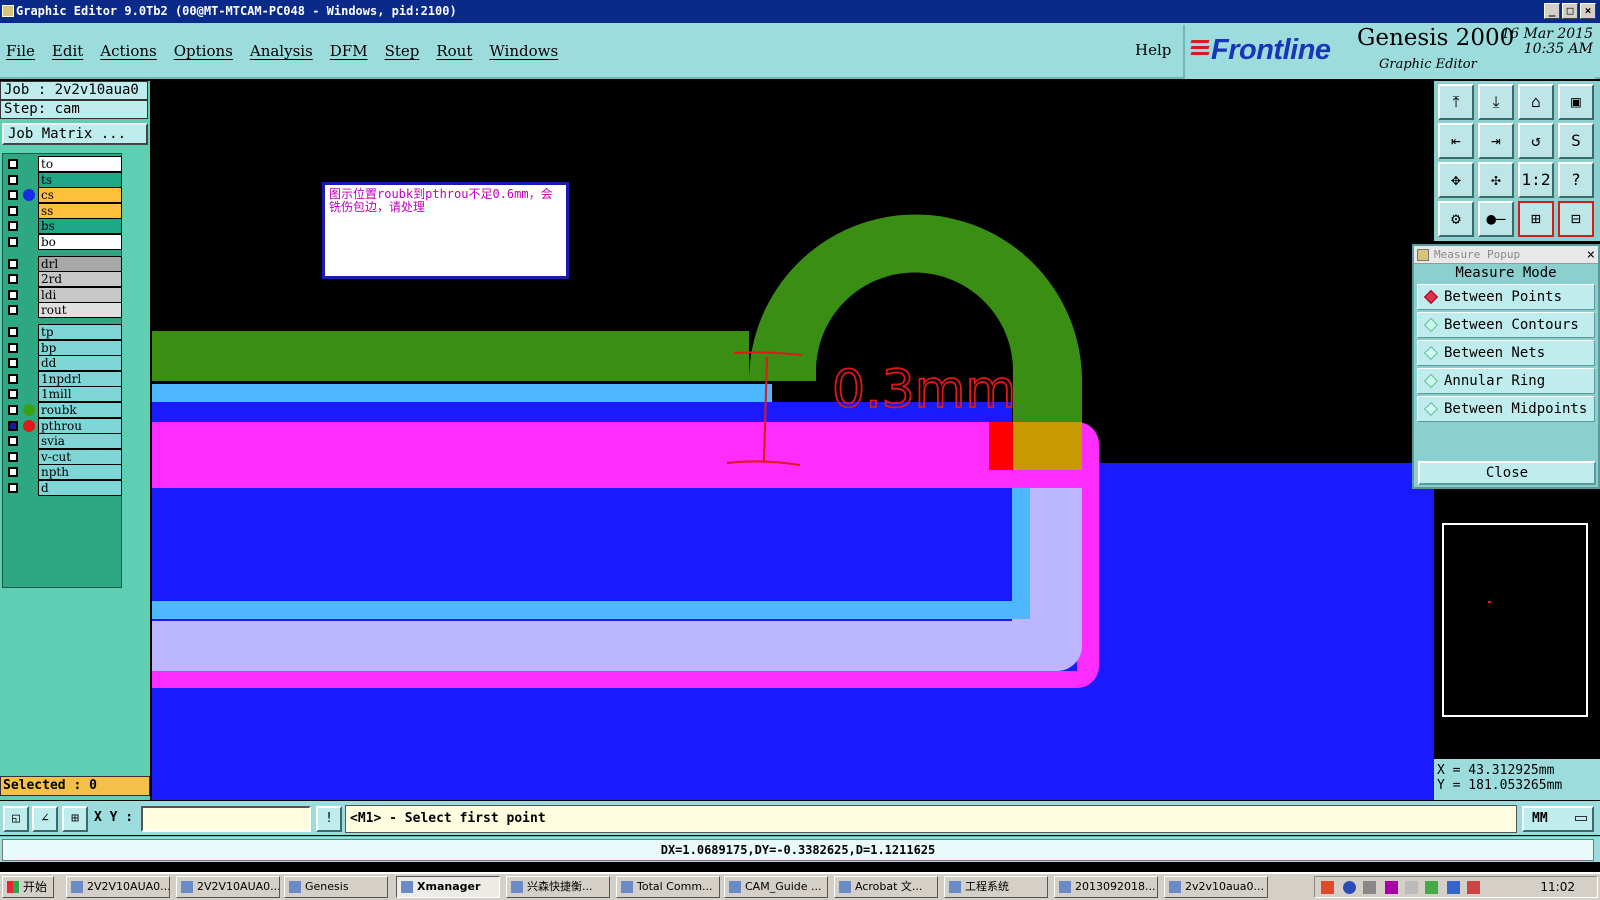 This screenshot has width=1600, height=900. I want to click on units-select: MM, so click(1558, 819).